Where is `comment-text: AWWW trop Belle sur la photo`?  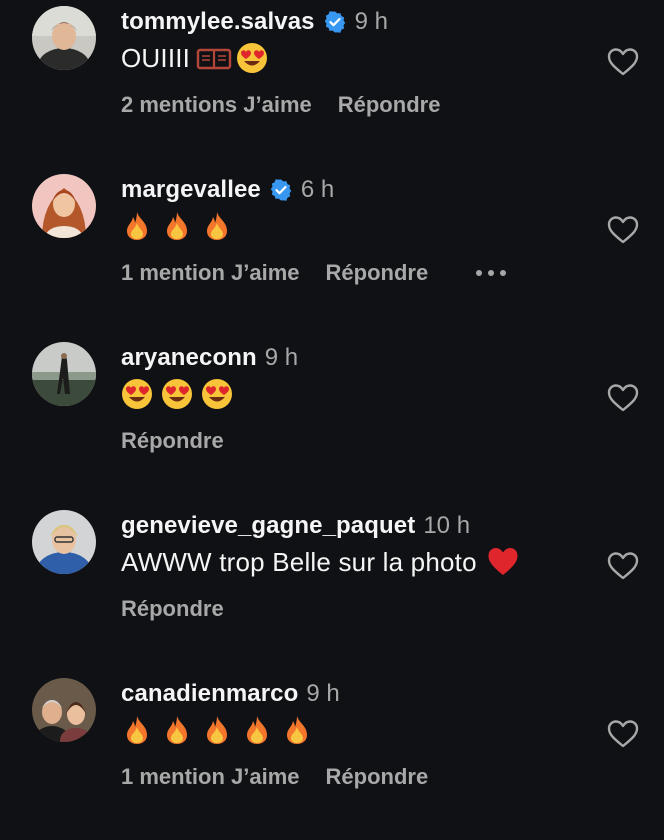
comment-text: AWWW trop Belle sur la photo is located at coordinates (324, 562).